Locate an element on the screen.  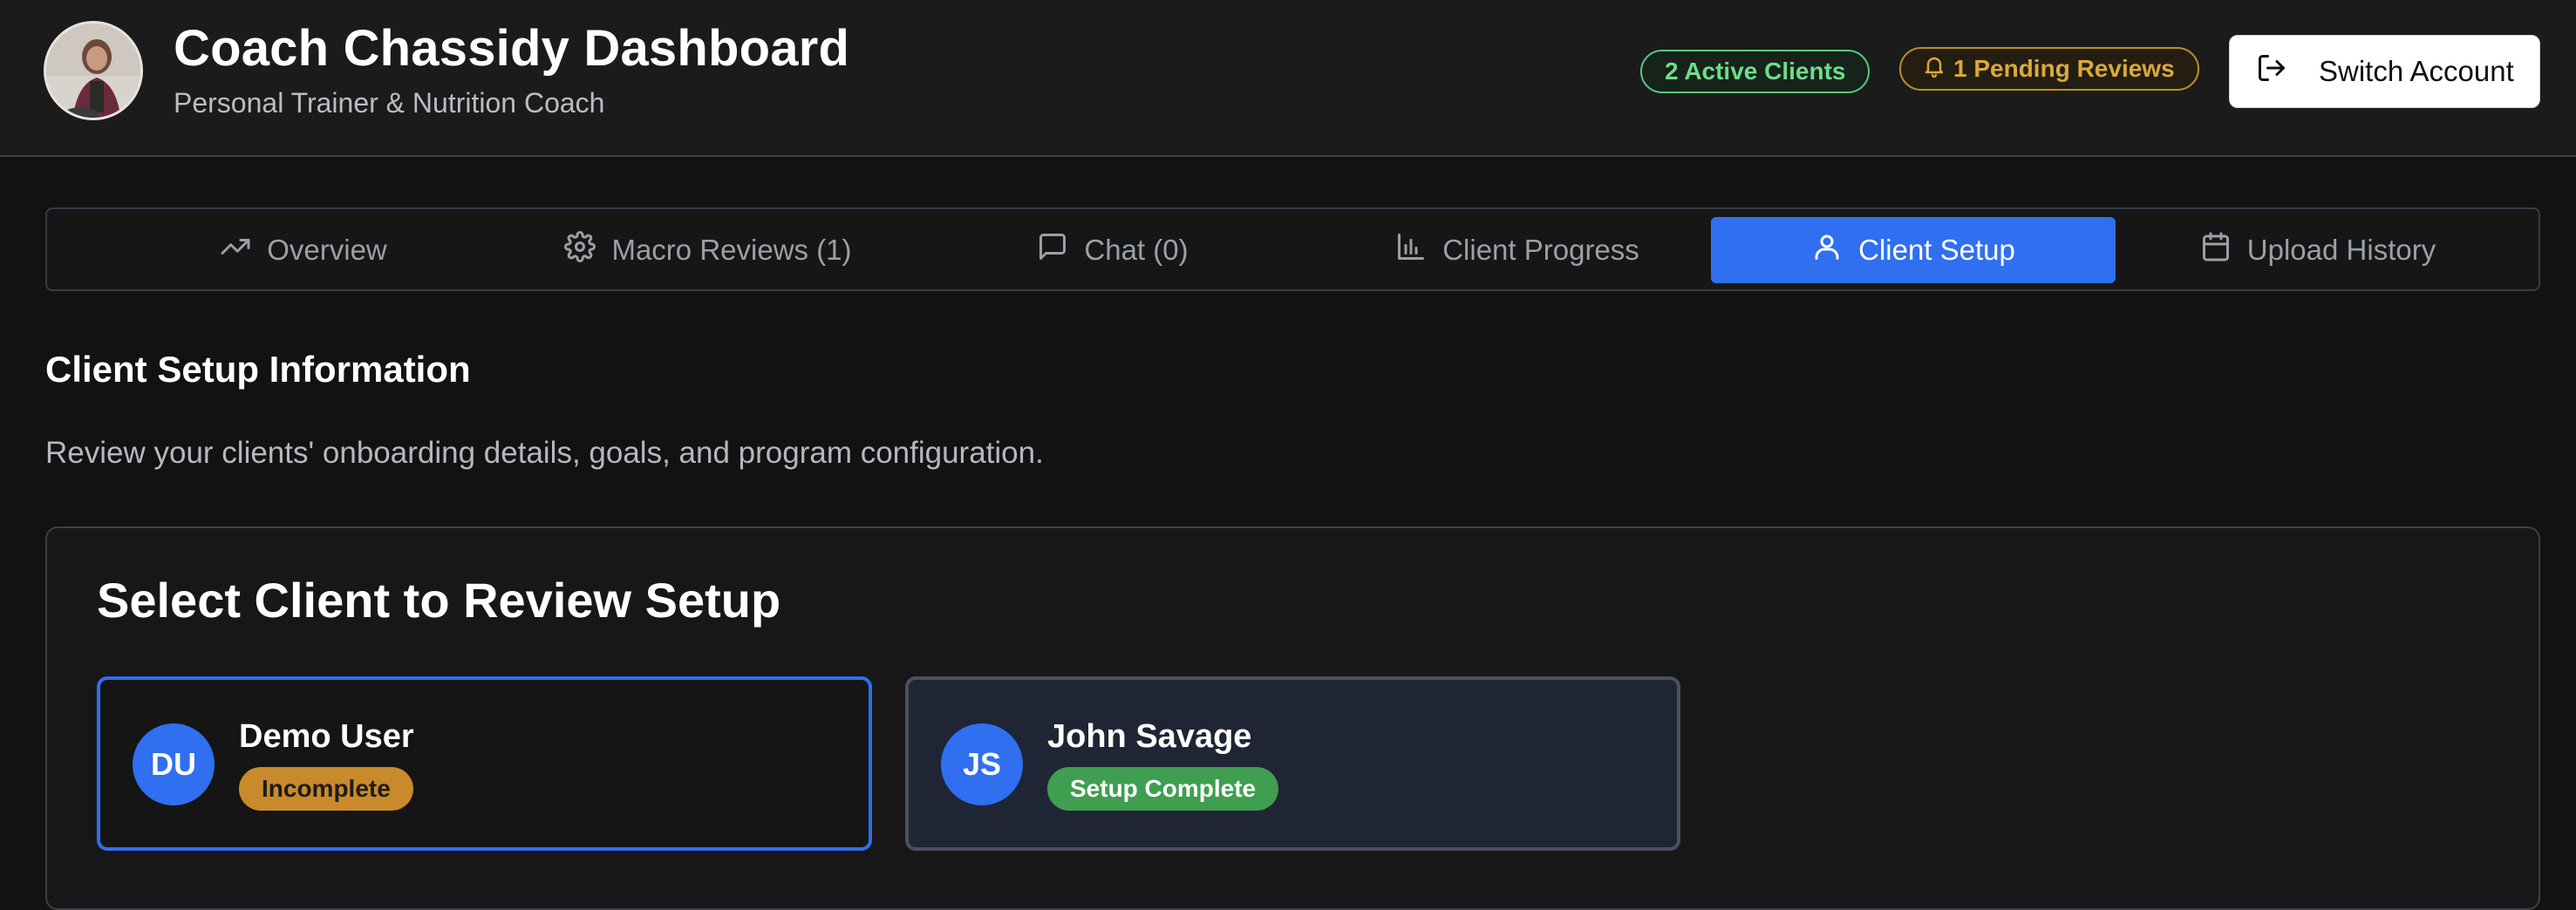
status-badge: Incomplete is located at coordinates (326, 789).